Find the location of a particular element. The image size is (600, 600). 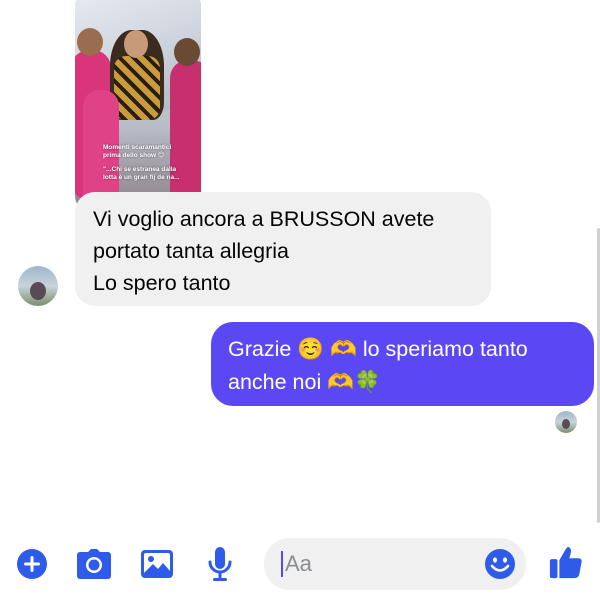

message-line: Lo spero tanto is located at coordinates (162, 283).